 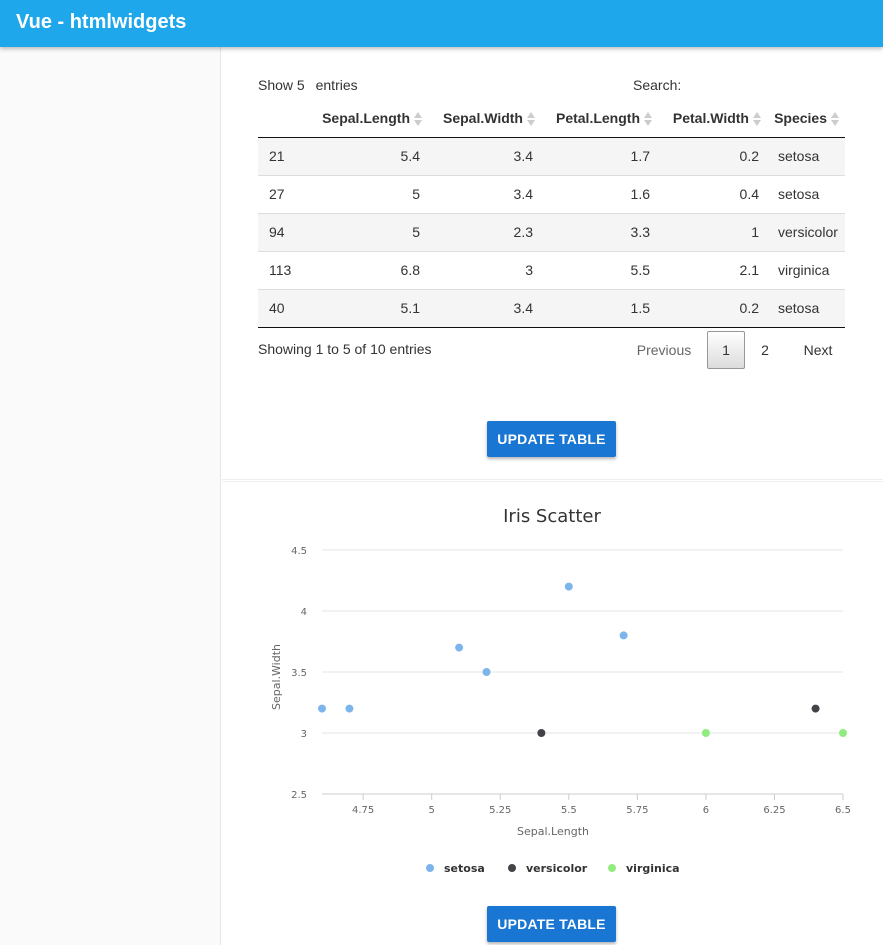 What do you see at coordinates (299, 551) in the screenshot?
I see `y-tick-label: 4.5` at bounding box center [299, 551].